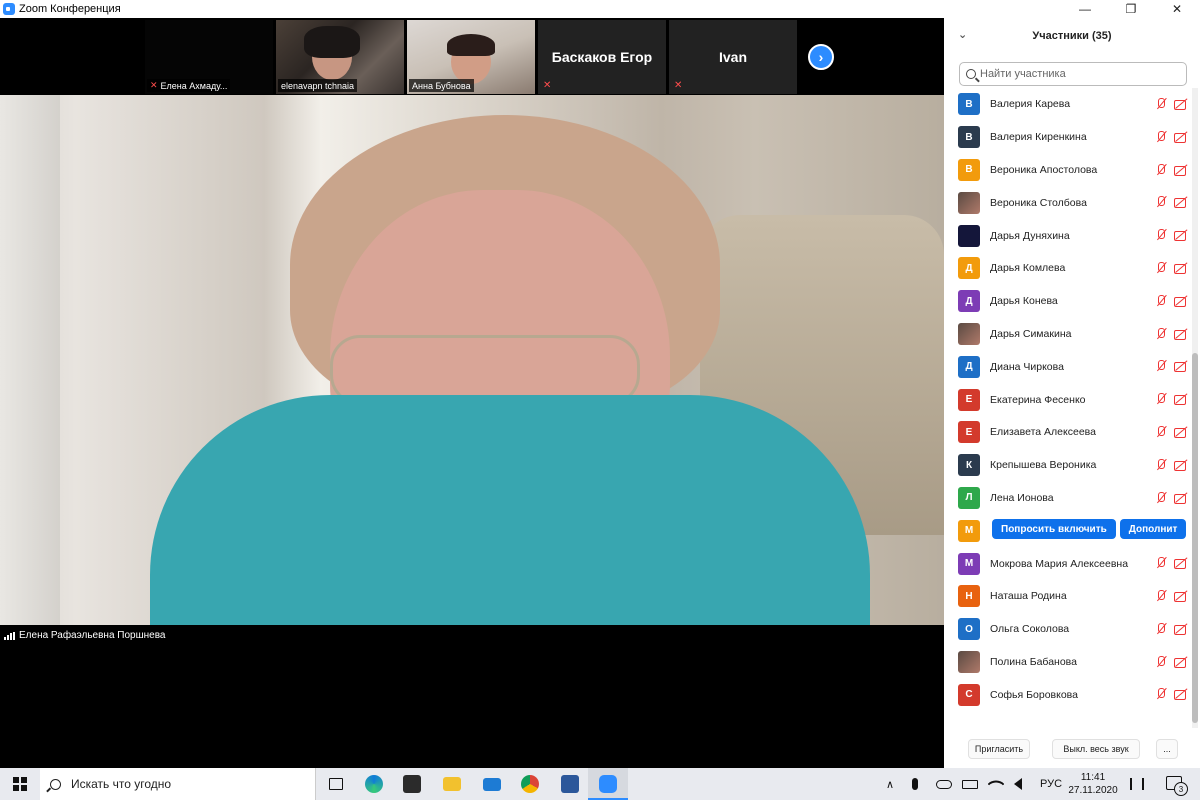 This screenshot has width=1200, height=800. What do you see at coordinates (890, 784) in the screenshot?
I see `show-hidden-icons-button: ∧` at bounding box center [890, 784].